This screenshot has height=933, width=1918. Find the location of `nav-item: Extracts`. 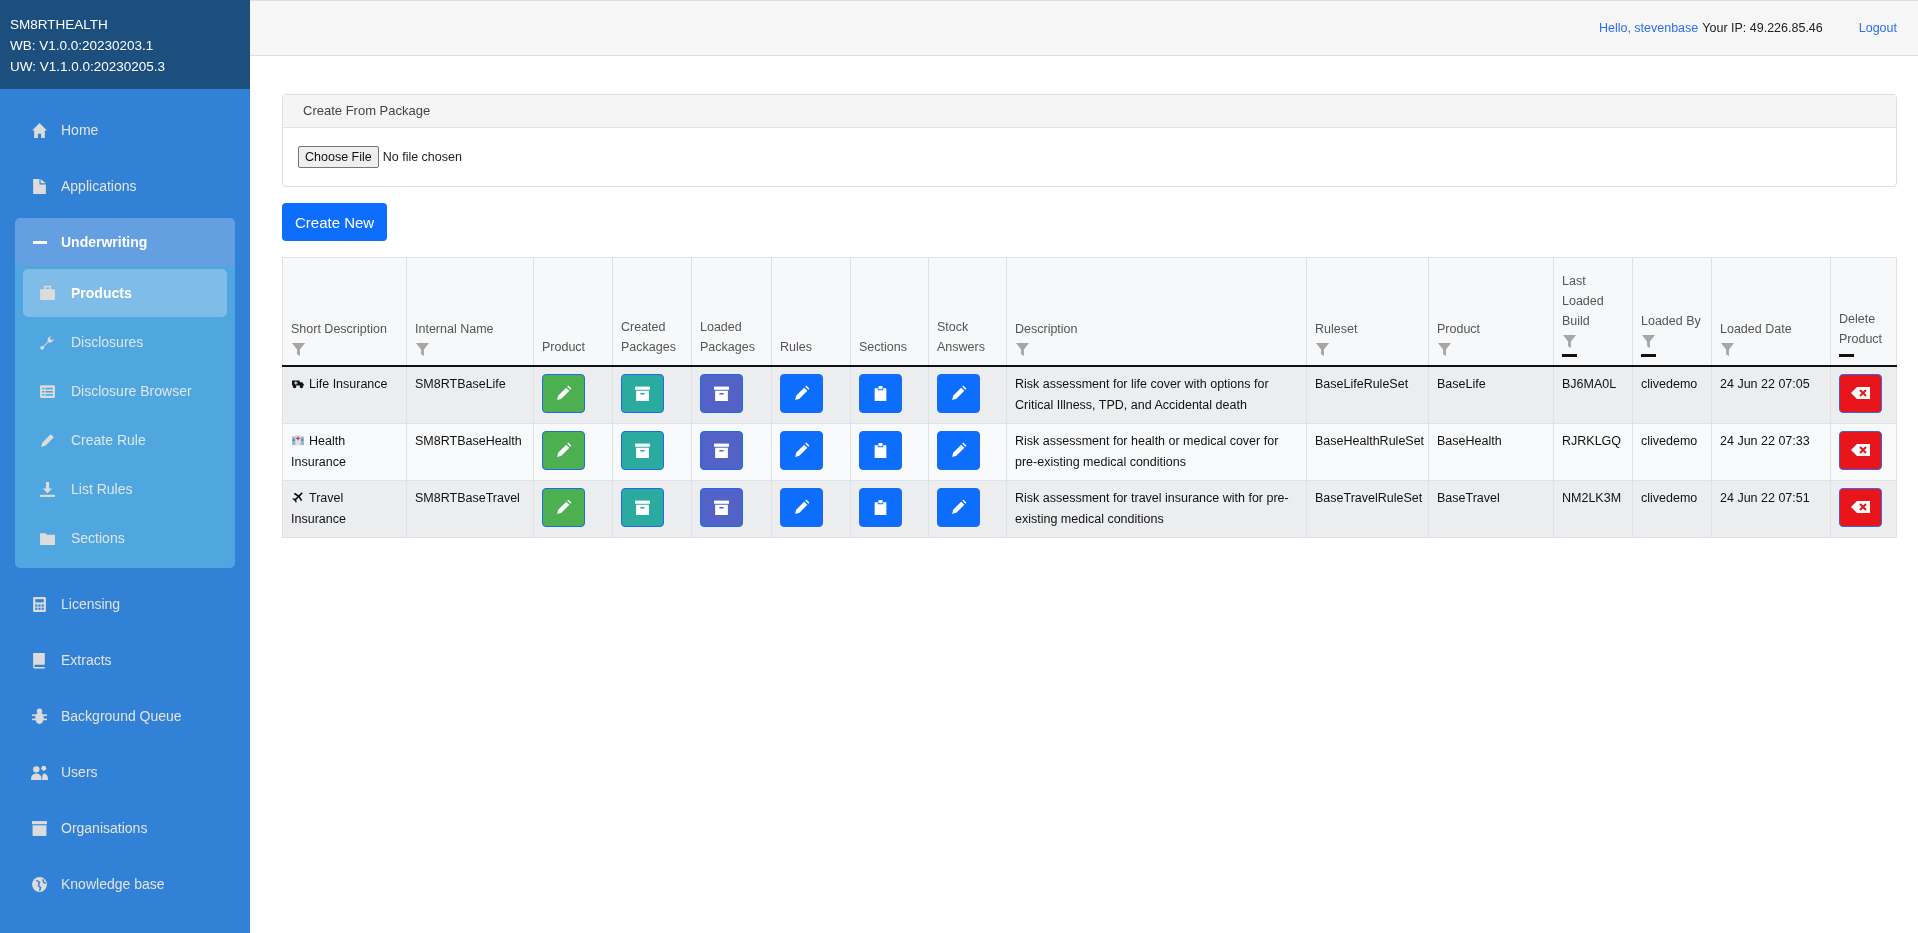

nav-item: Extracts is located at coordinates (125, 660).